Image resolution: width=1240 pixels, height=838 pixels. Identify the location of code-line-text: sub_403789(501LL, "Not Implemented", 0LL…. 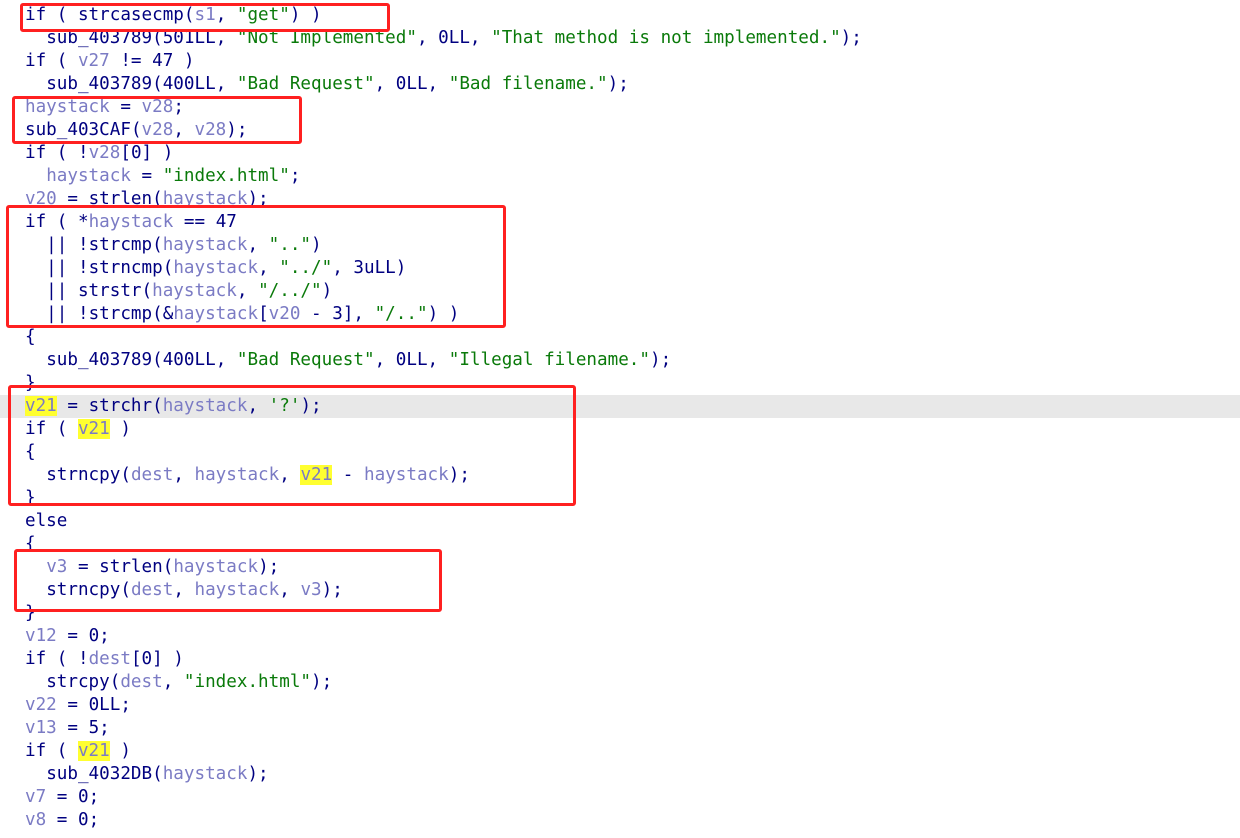
(443, 38).